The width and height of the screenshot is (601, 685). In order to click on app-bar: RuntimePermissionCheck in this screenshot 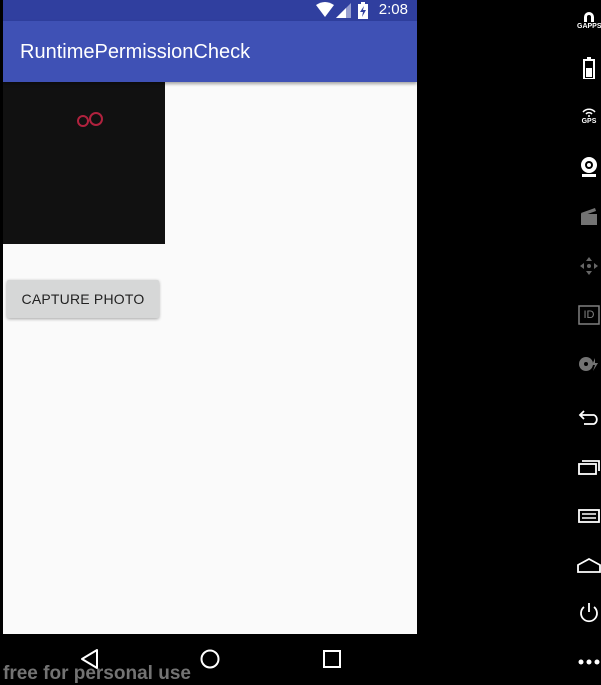, I will do `click(210, 51)`.